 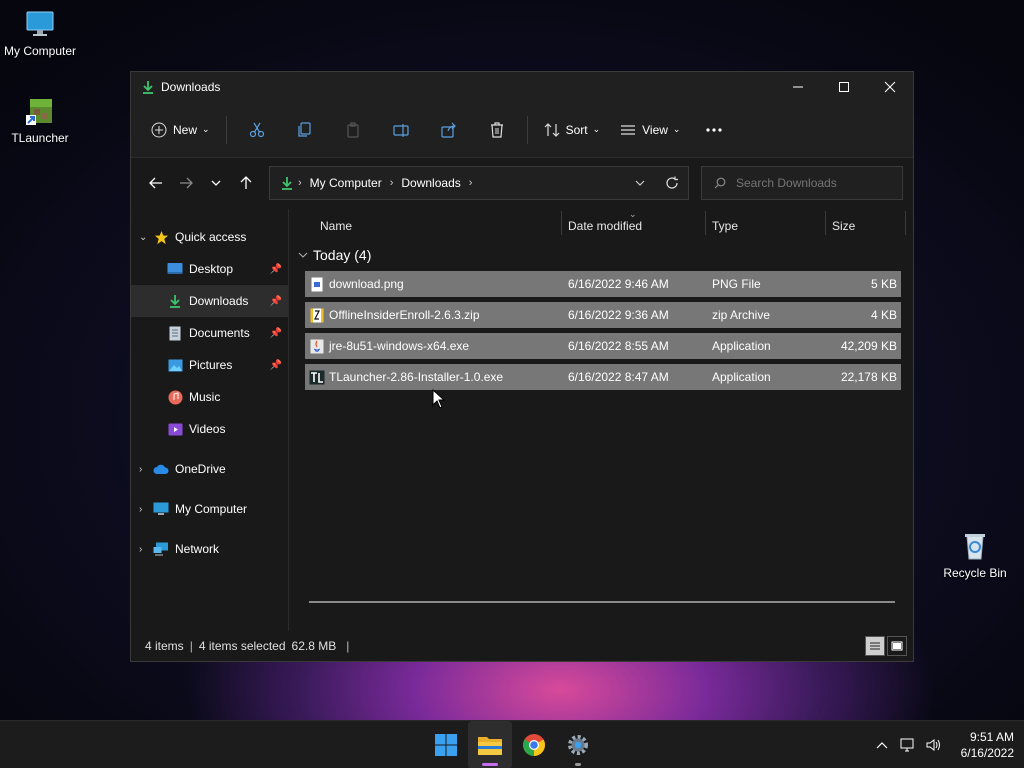 What do you see at coordinates (336, 226) in the screenshot?
I see `column-header-name: Name` at bounding box center [336, 226].